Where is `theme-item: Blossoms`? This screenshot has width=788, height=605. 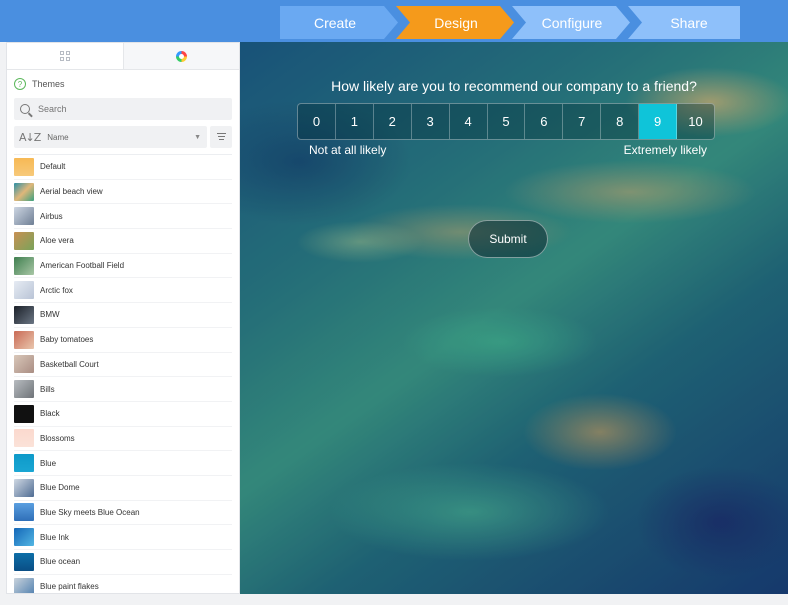 theme-item: Blossoms is located at coordinates (123, 439).